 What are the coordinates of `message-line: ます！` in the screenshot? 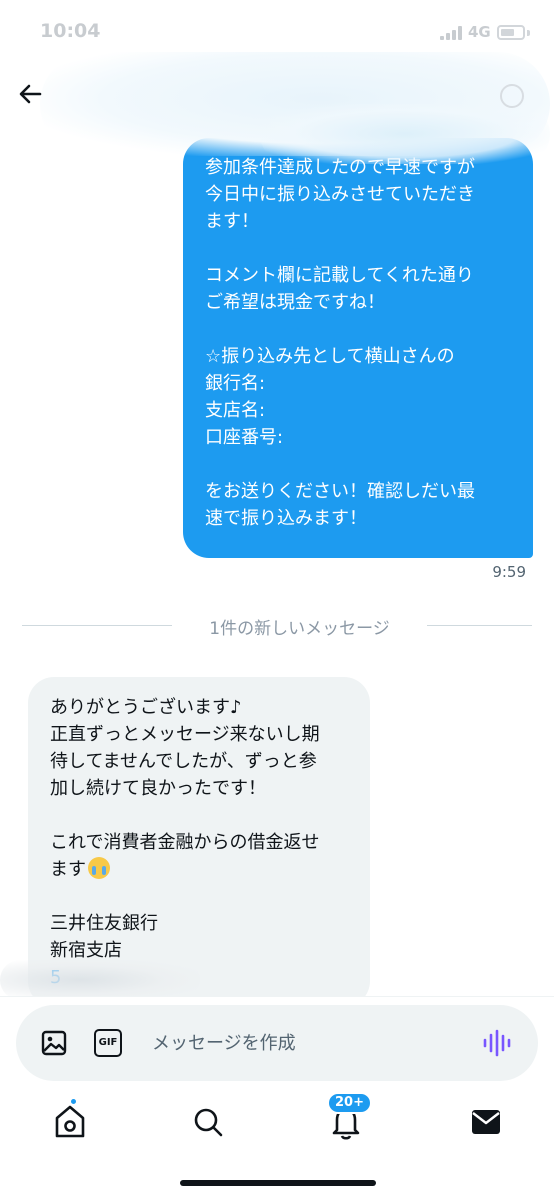 It's located at (232, 221).